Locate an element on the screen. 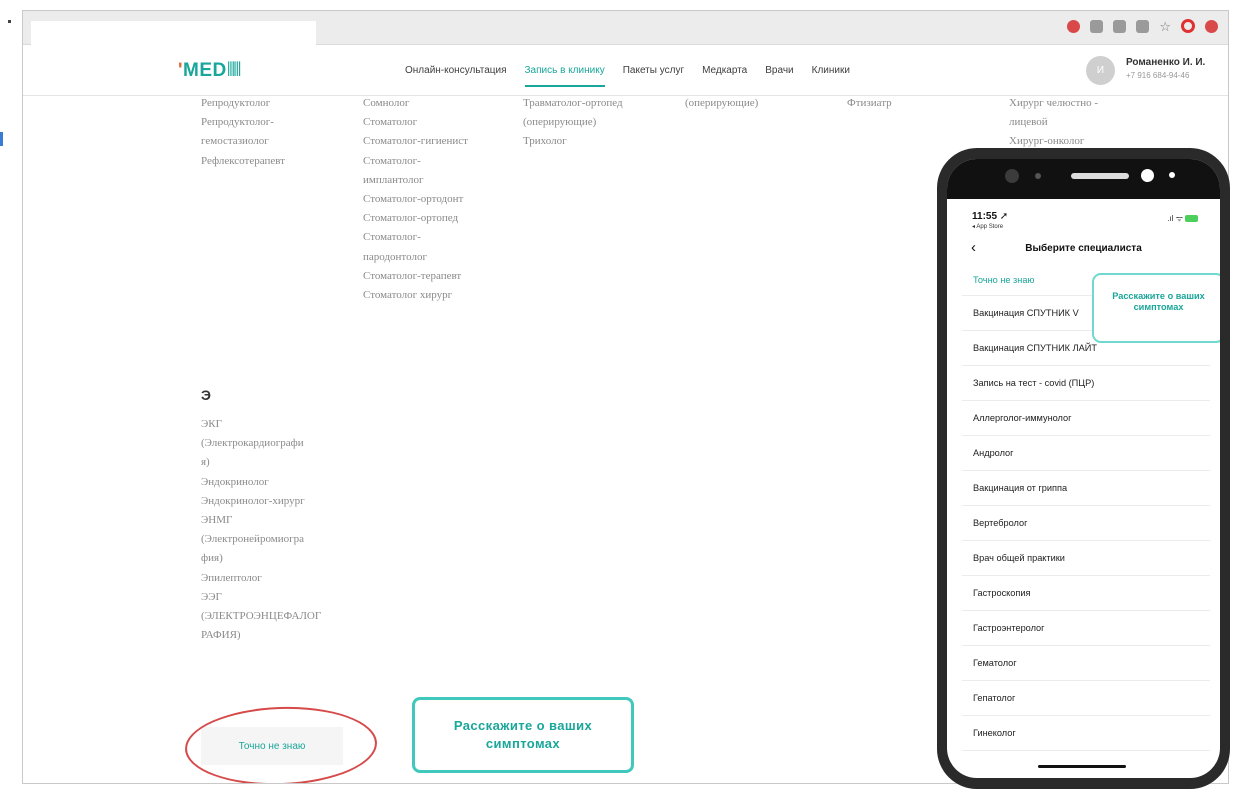 The width and height of the screenshot is (1235, 790). specialty-link: Фтизиатр is located at coordinates (869, 103).